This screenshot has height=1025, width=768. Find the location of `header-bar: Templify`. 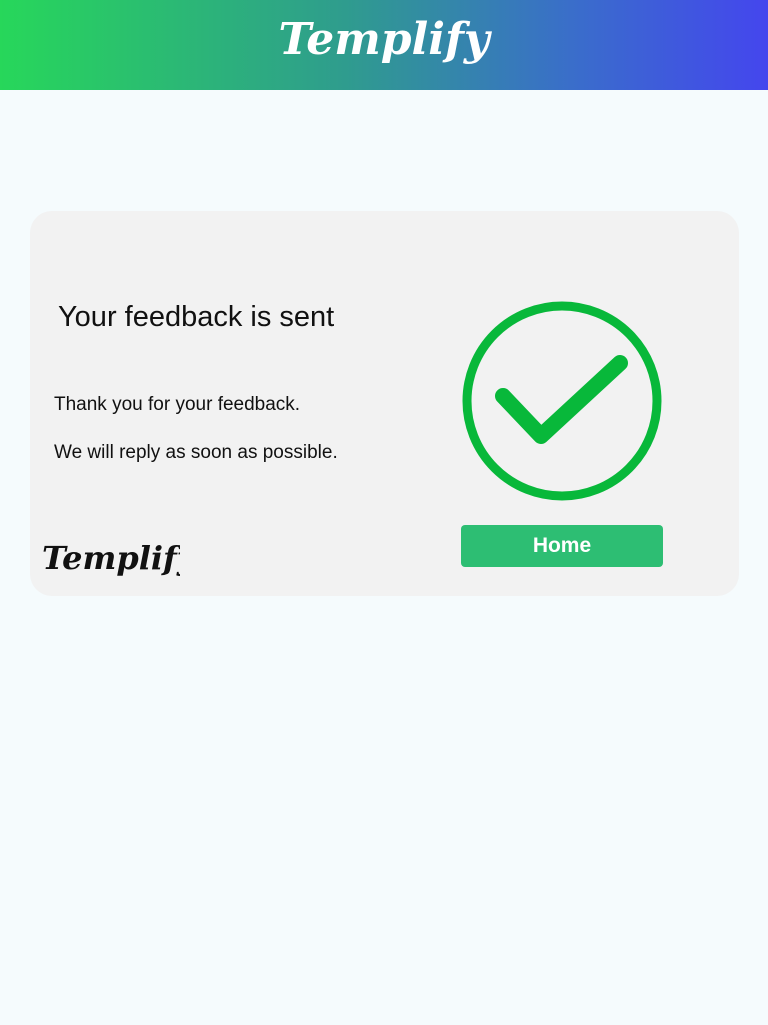

header-bar: Templify is located at coordinates (384, 45).